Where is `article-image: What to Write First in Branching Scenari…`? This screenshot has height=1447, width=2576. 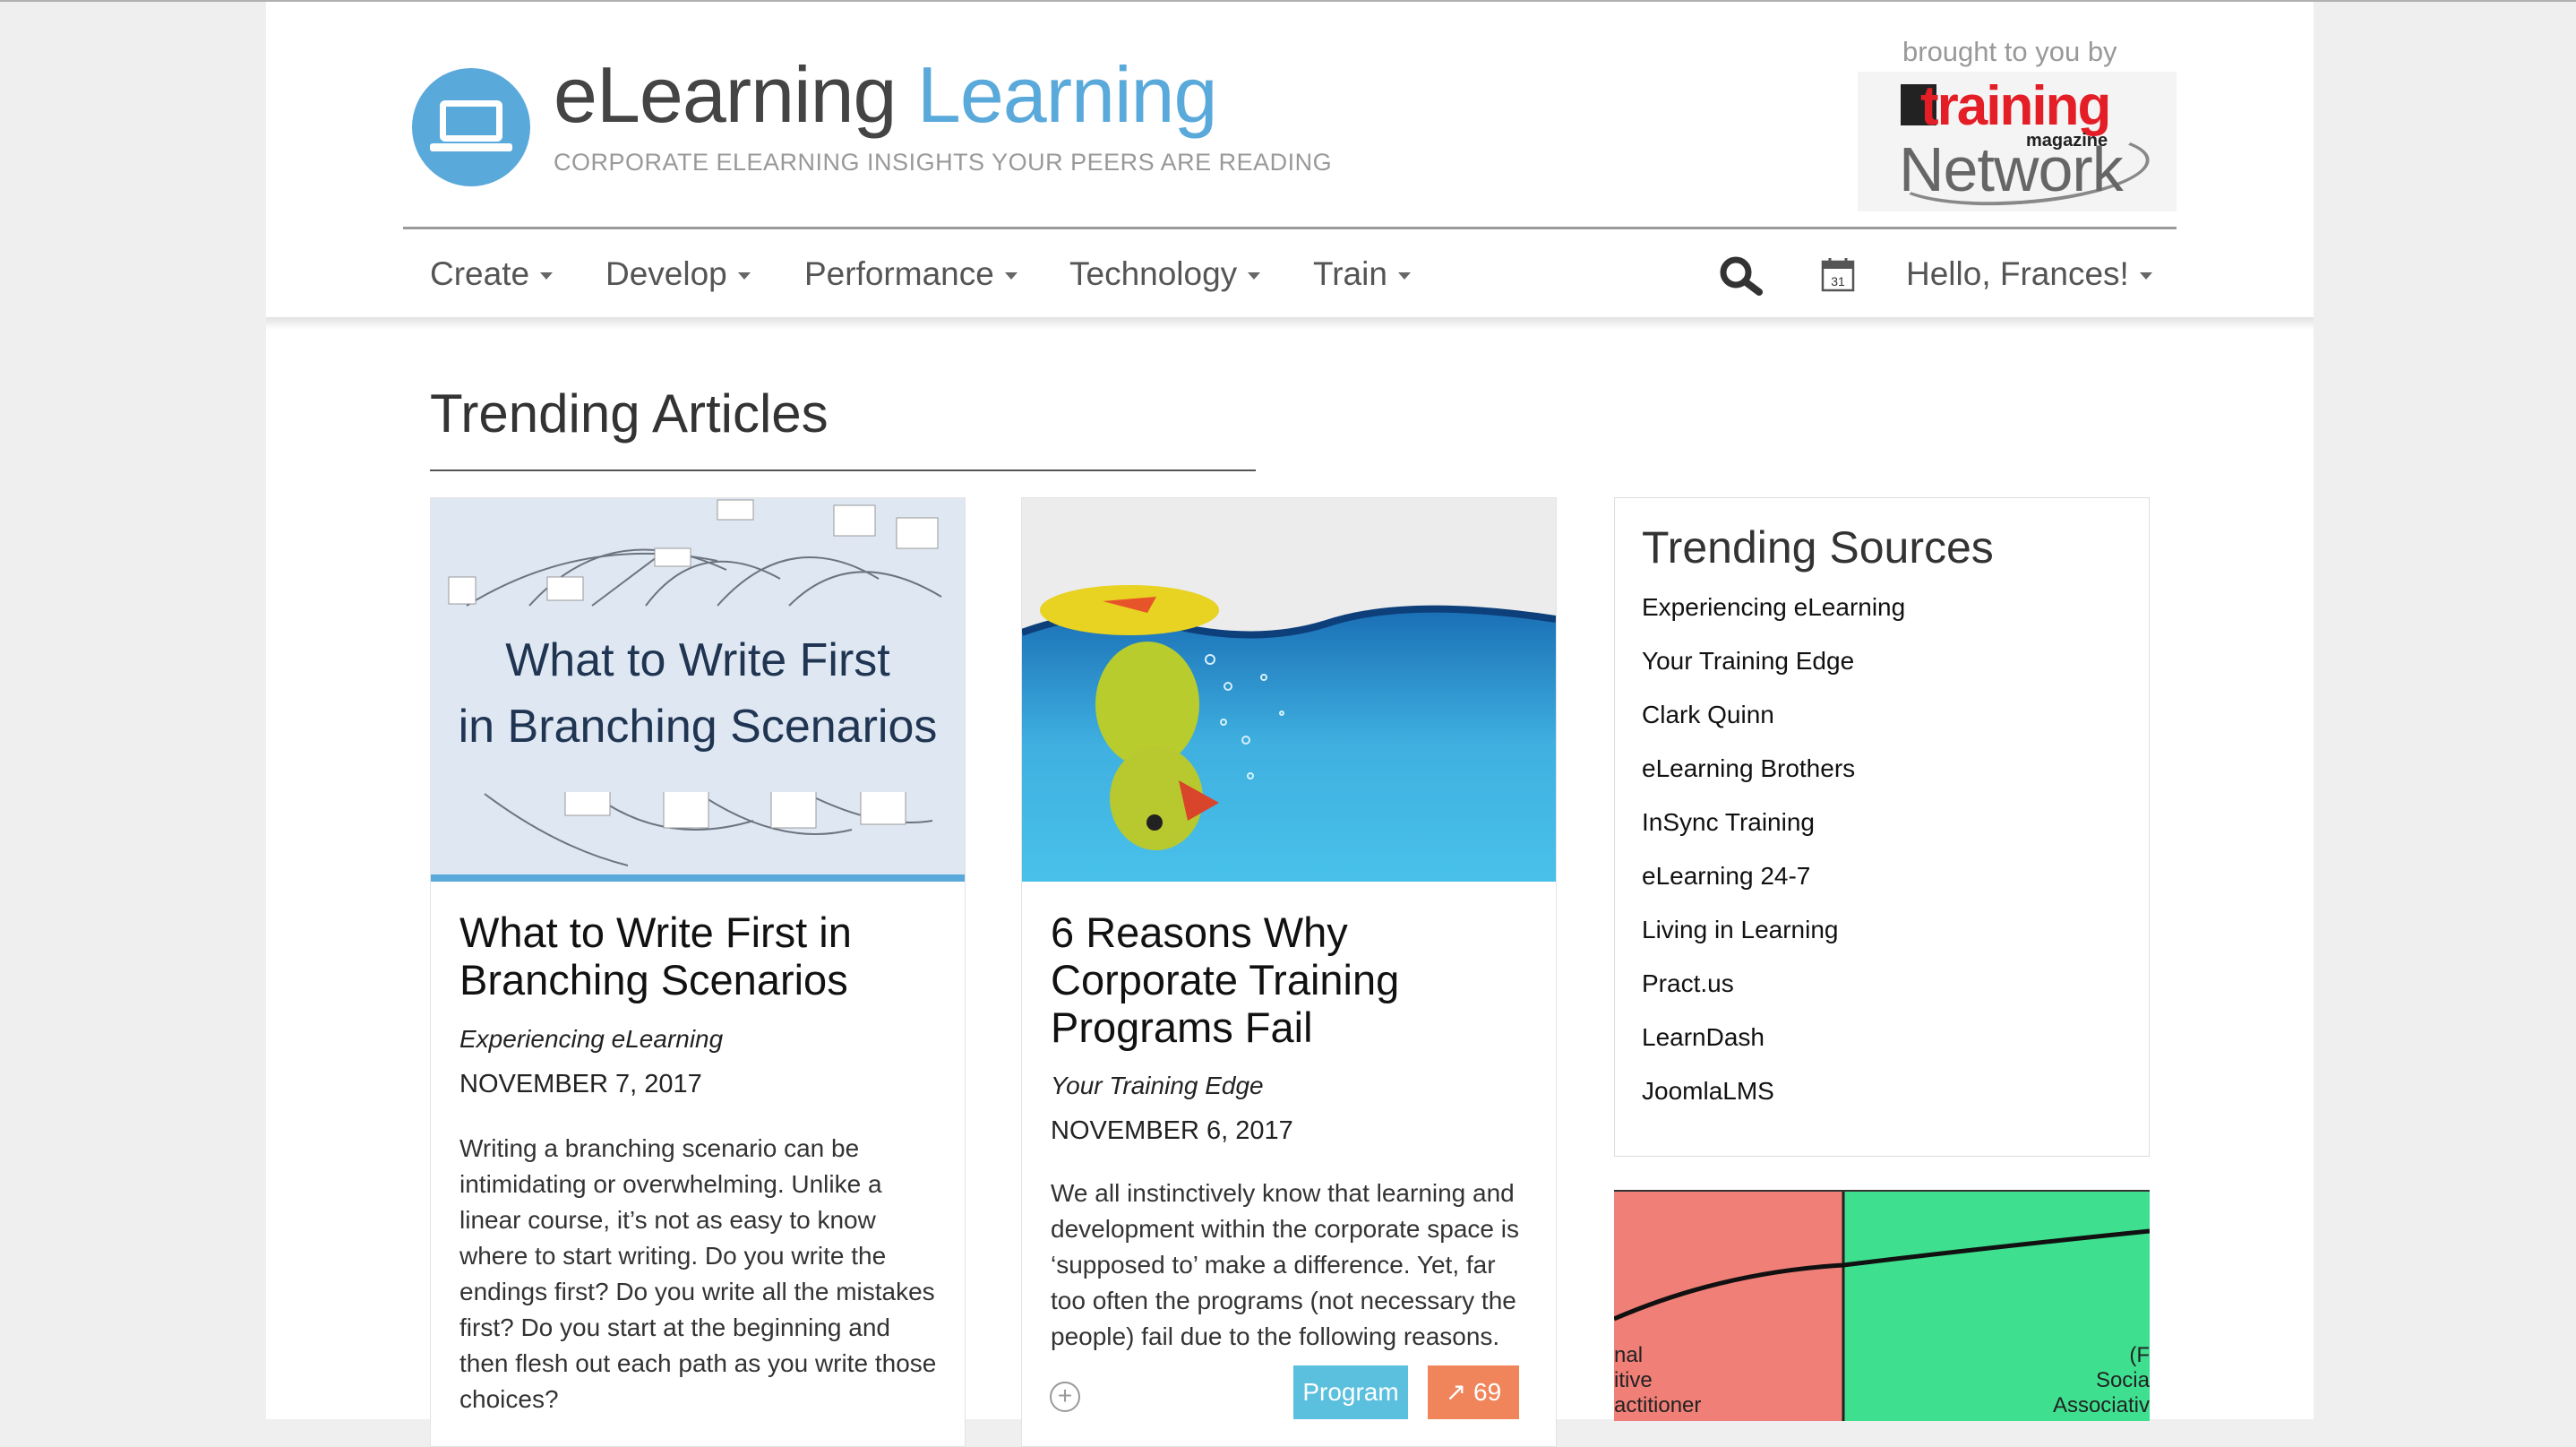 article-image: What to Write First in Branching Scenari… is located at coordinates (698, 690).